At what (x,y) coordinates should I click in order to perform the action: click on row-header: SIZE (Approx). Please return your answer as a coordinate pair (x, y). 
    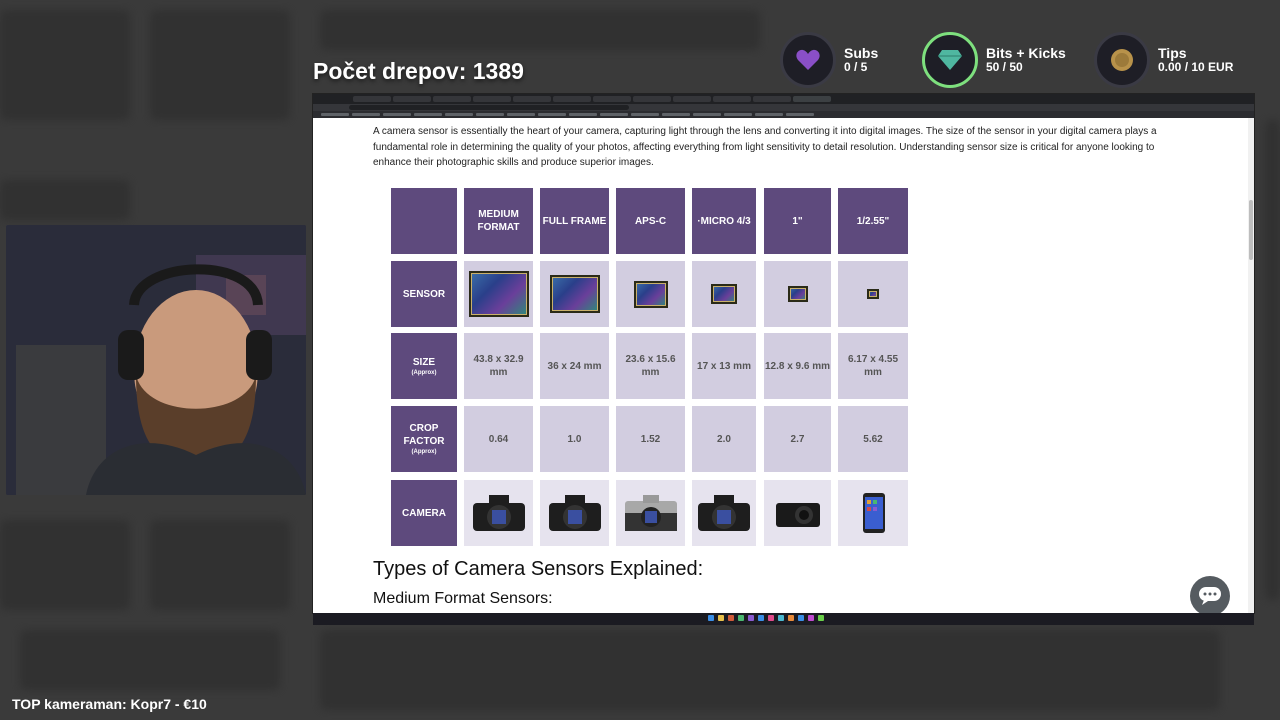
    Looking at the image, I should click on (424, 366).